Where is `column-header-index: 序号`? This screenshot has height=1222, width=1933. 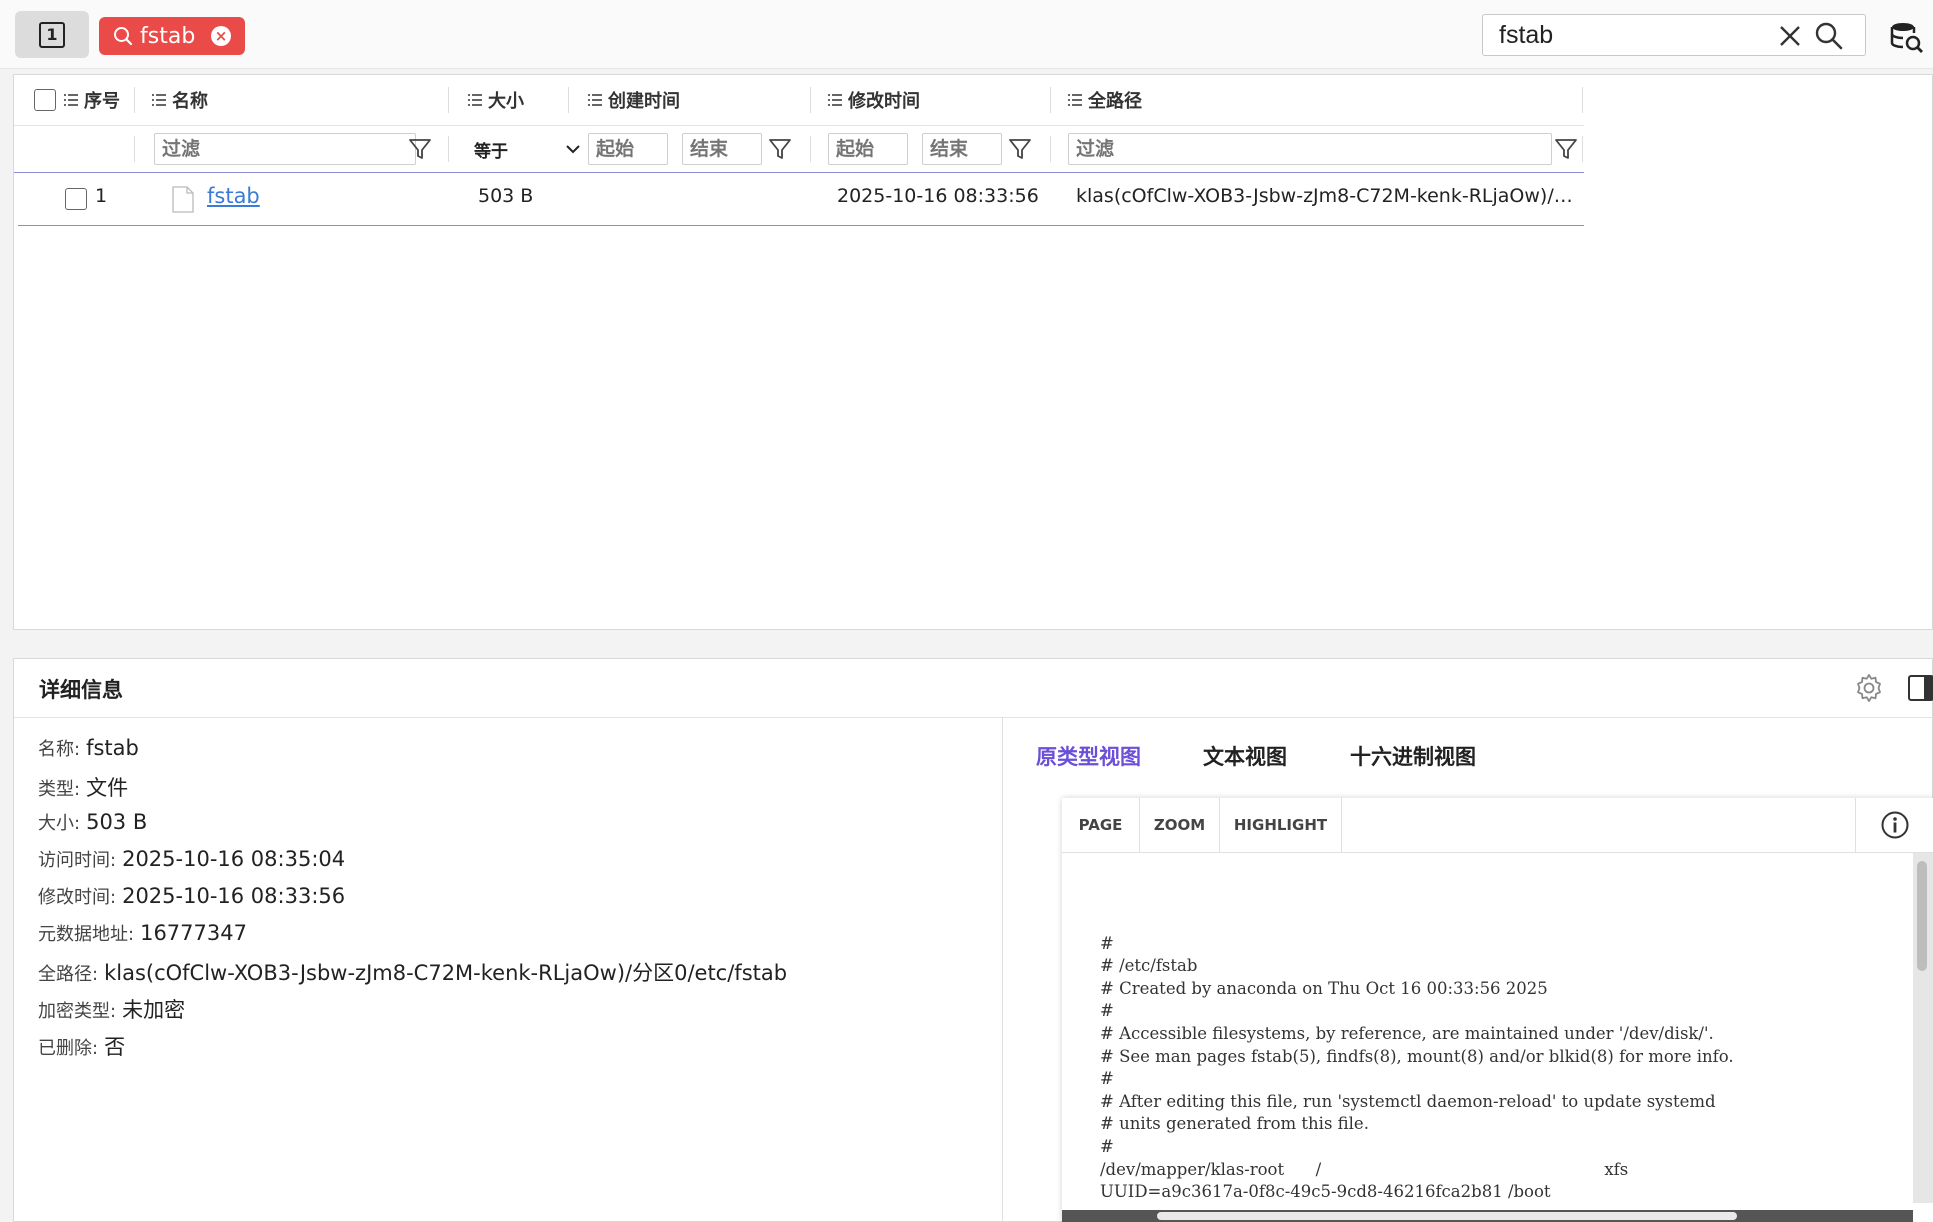 column-header-index: 序号 is located at coordinates (92, 100).